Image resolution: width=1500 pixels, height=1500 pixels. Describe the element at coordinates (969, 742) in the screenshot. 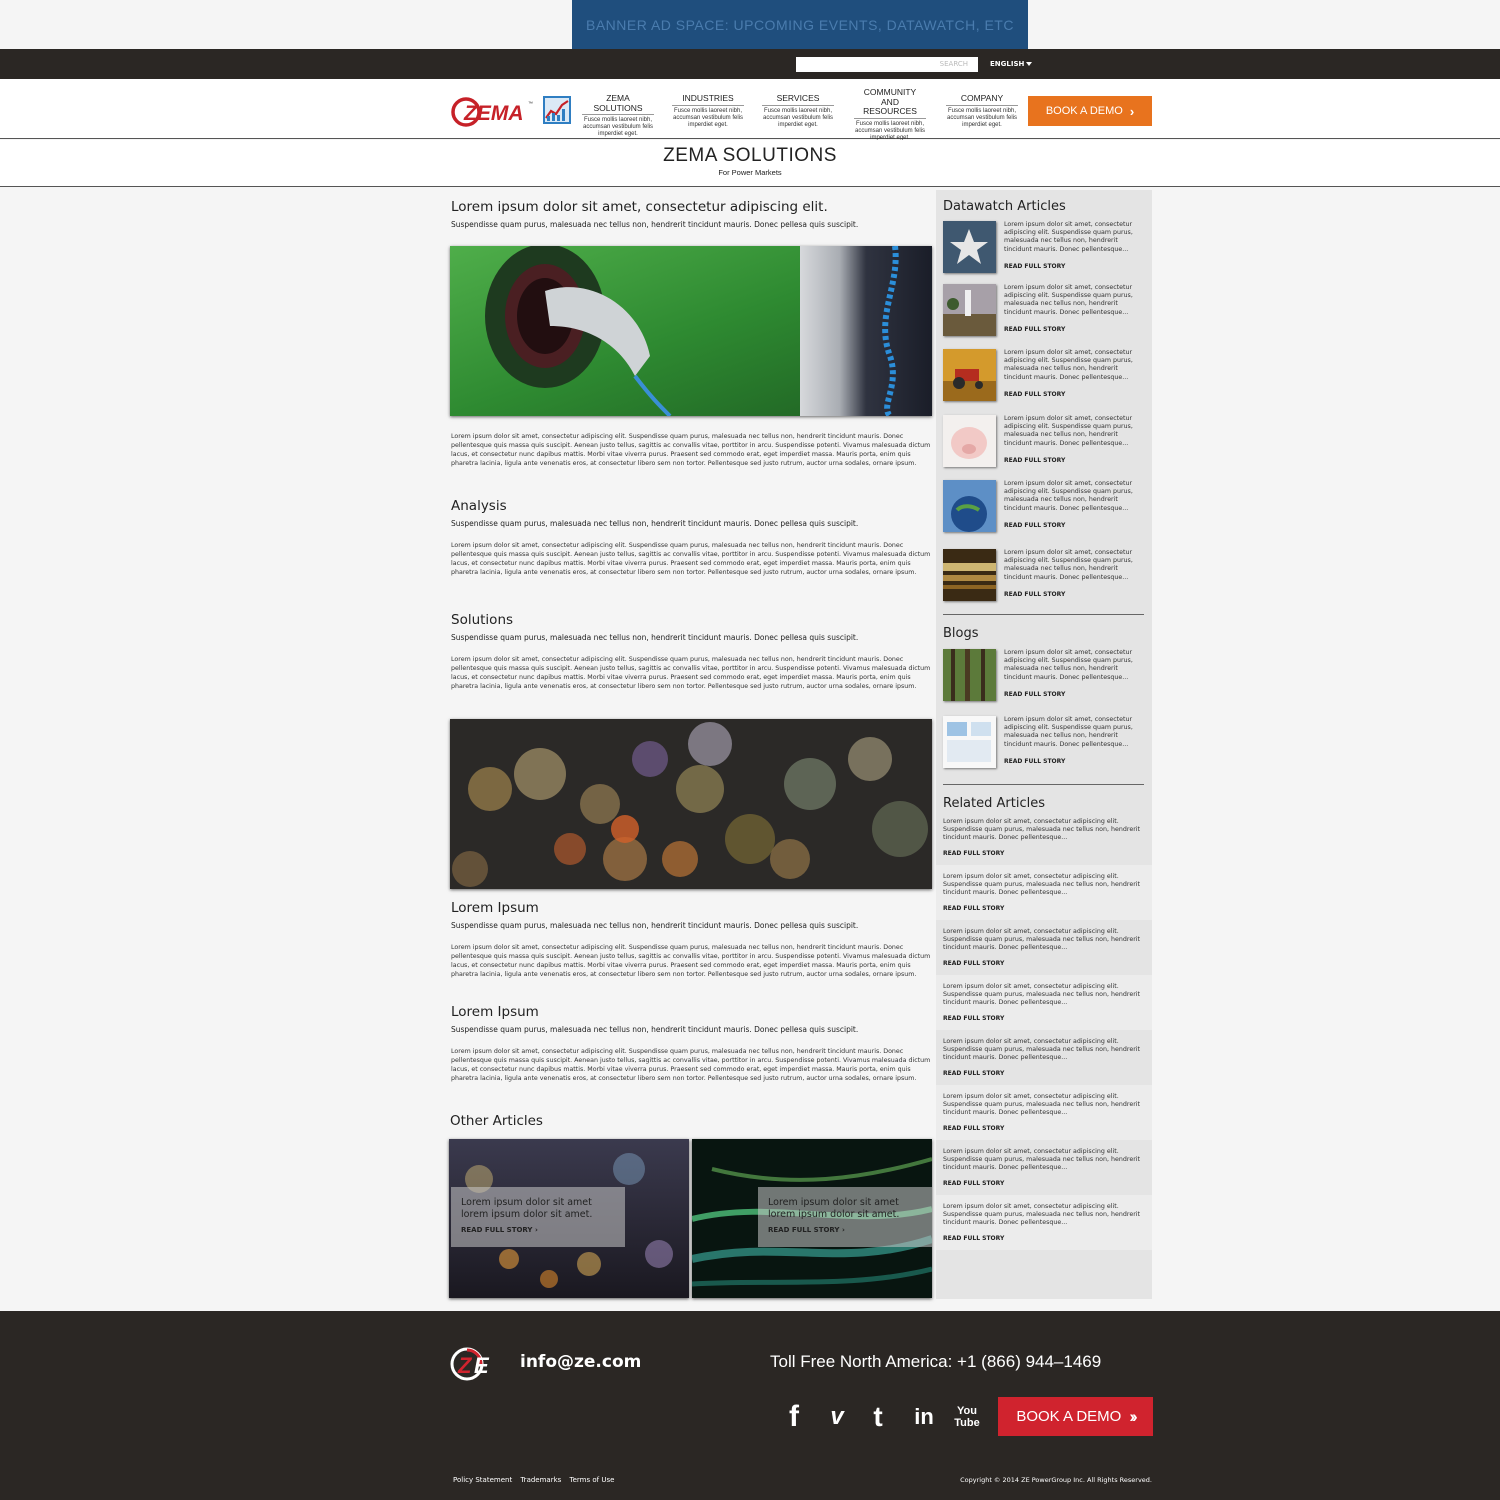

I see `dashboard-thumbnail` at that location.